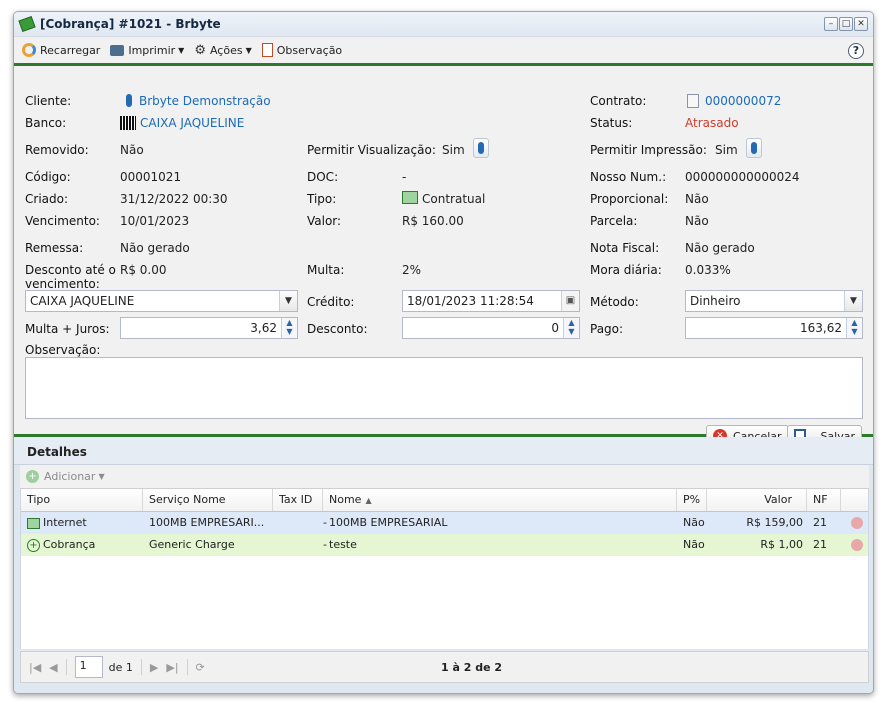 The width and height of the screenshot is (885, 713). Describe the element at coordinates (324, 221) in the screenshot. I see `valor-label: Valor:` at that location.